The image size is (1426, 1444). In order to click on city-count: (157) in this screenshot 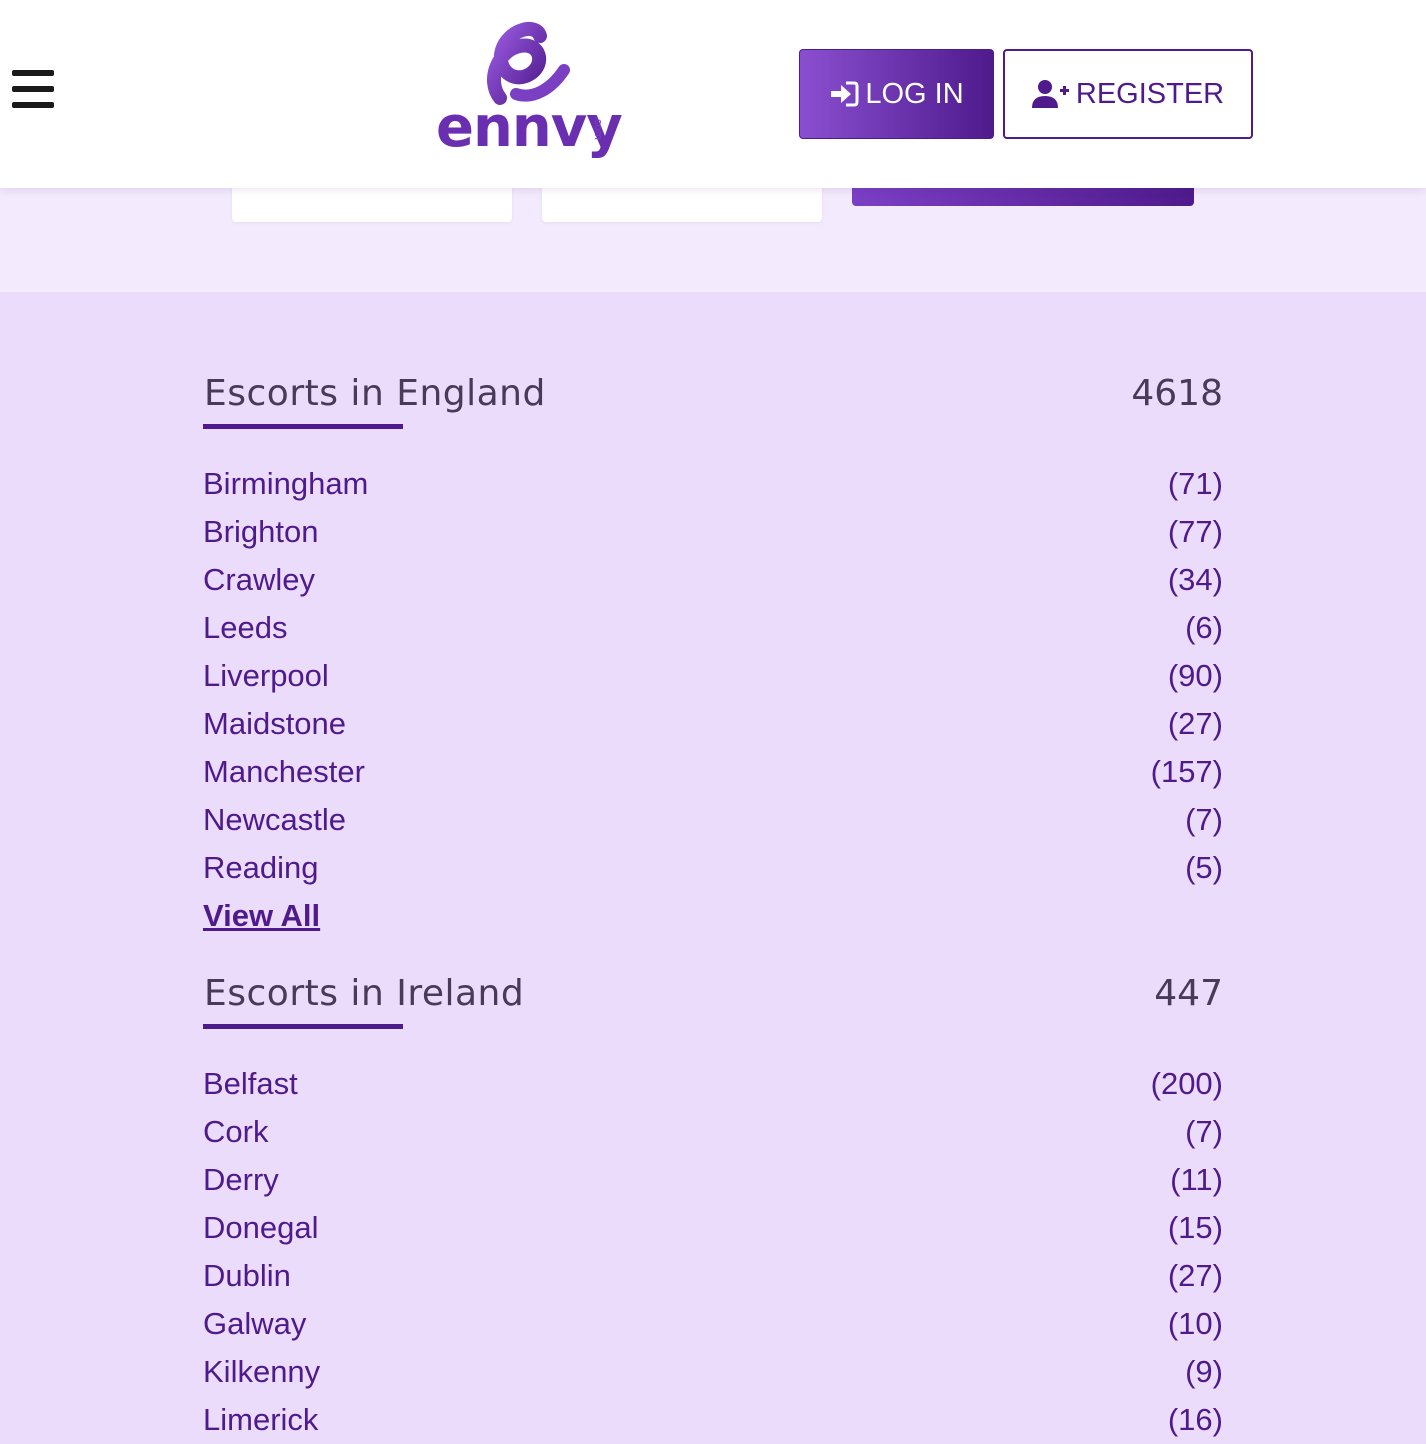, I will do `click(1186, 771)`.